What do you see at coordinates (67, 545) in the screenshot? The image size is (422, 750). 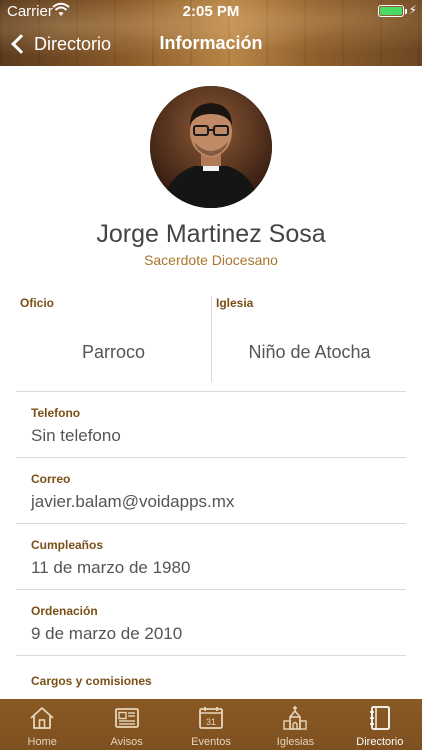 I see `cumpleanos-label: Cumpleaños` at bounding box center [67, 545].